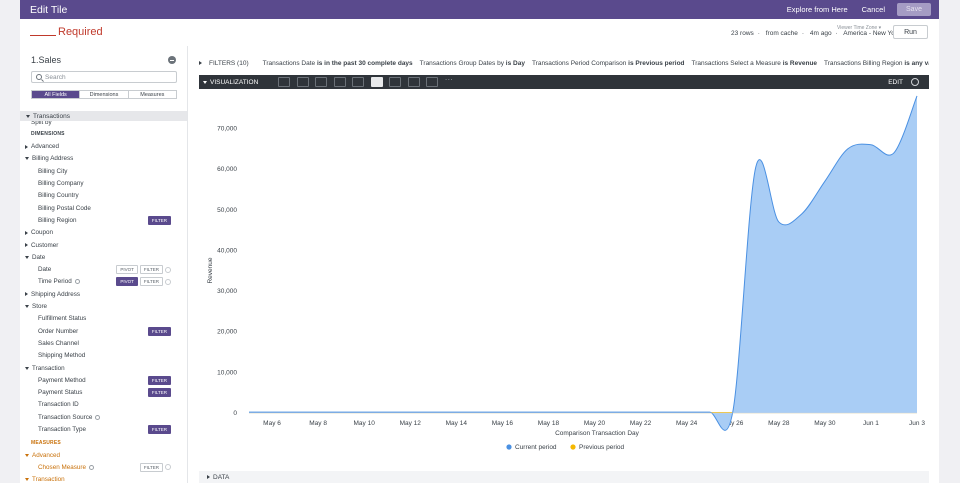 The image size is (960, 483). I want to click on scatter-icon, so click(339, 82).